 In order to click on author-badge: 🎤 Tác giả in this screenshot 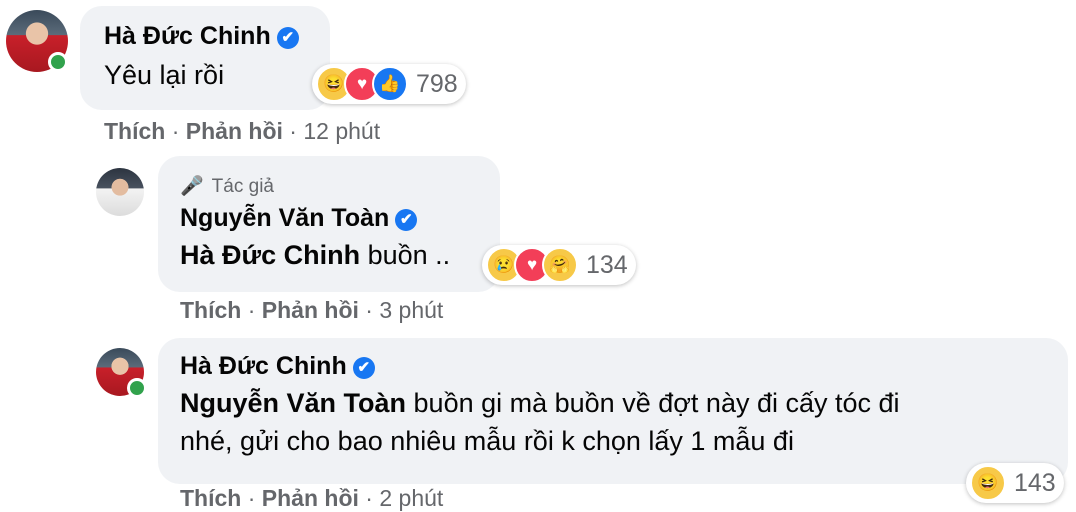, I will do `click(227, 186)`.